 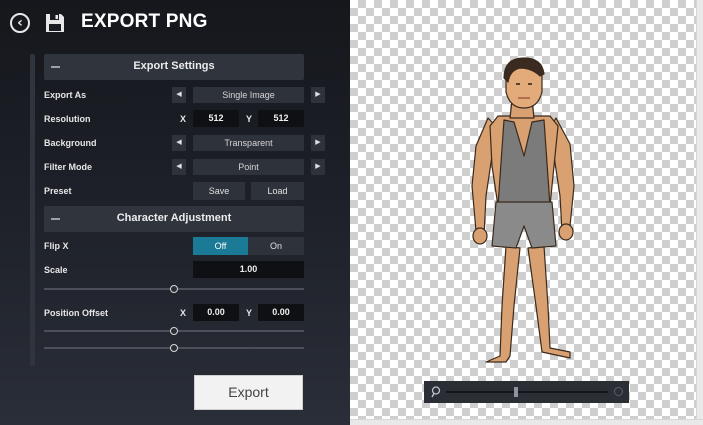 I want to click on scale-slider, so click(x=174, y=289).